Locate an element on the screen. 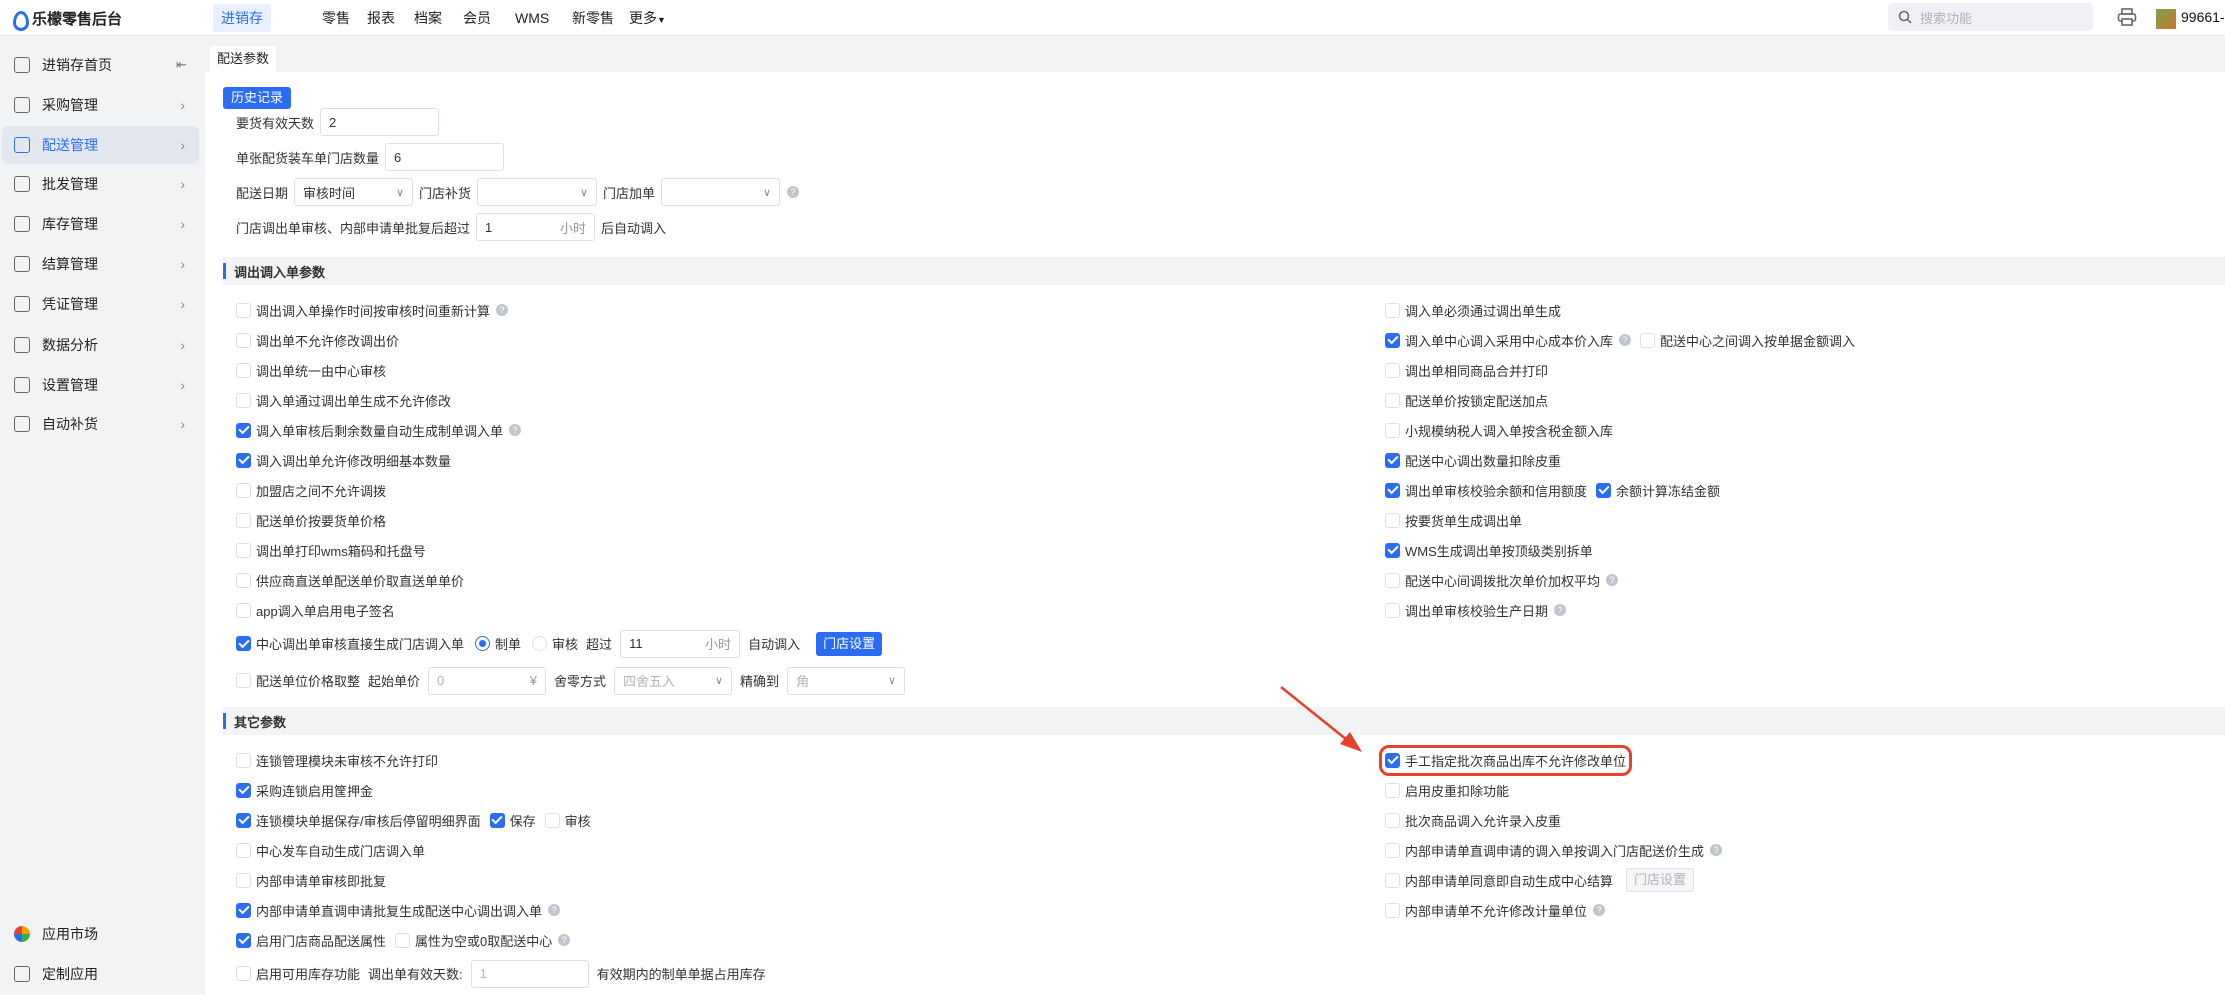  checkbox-option: 调出单审核校验生产日期? is located at coordinates (1476, 610).